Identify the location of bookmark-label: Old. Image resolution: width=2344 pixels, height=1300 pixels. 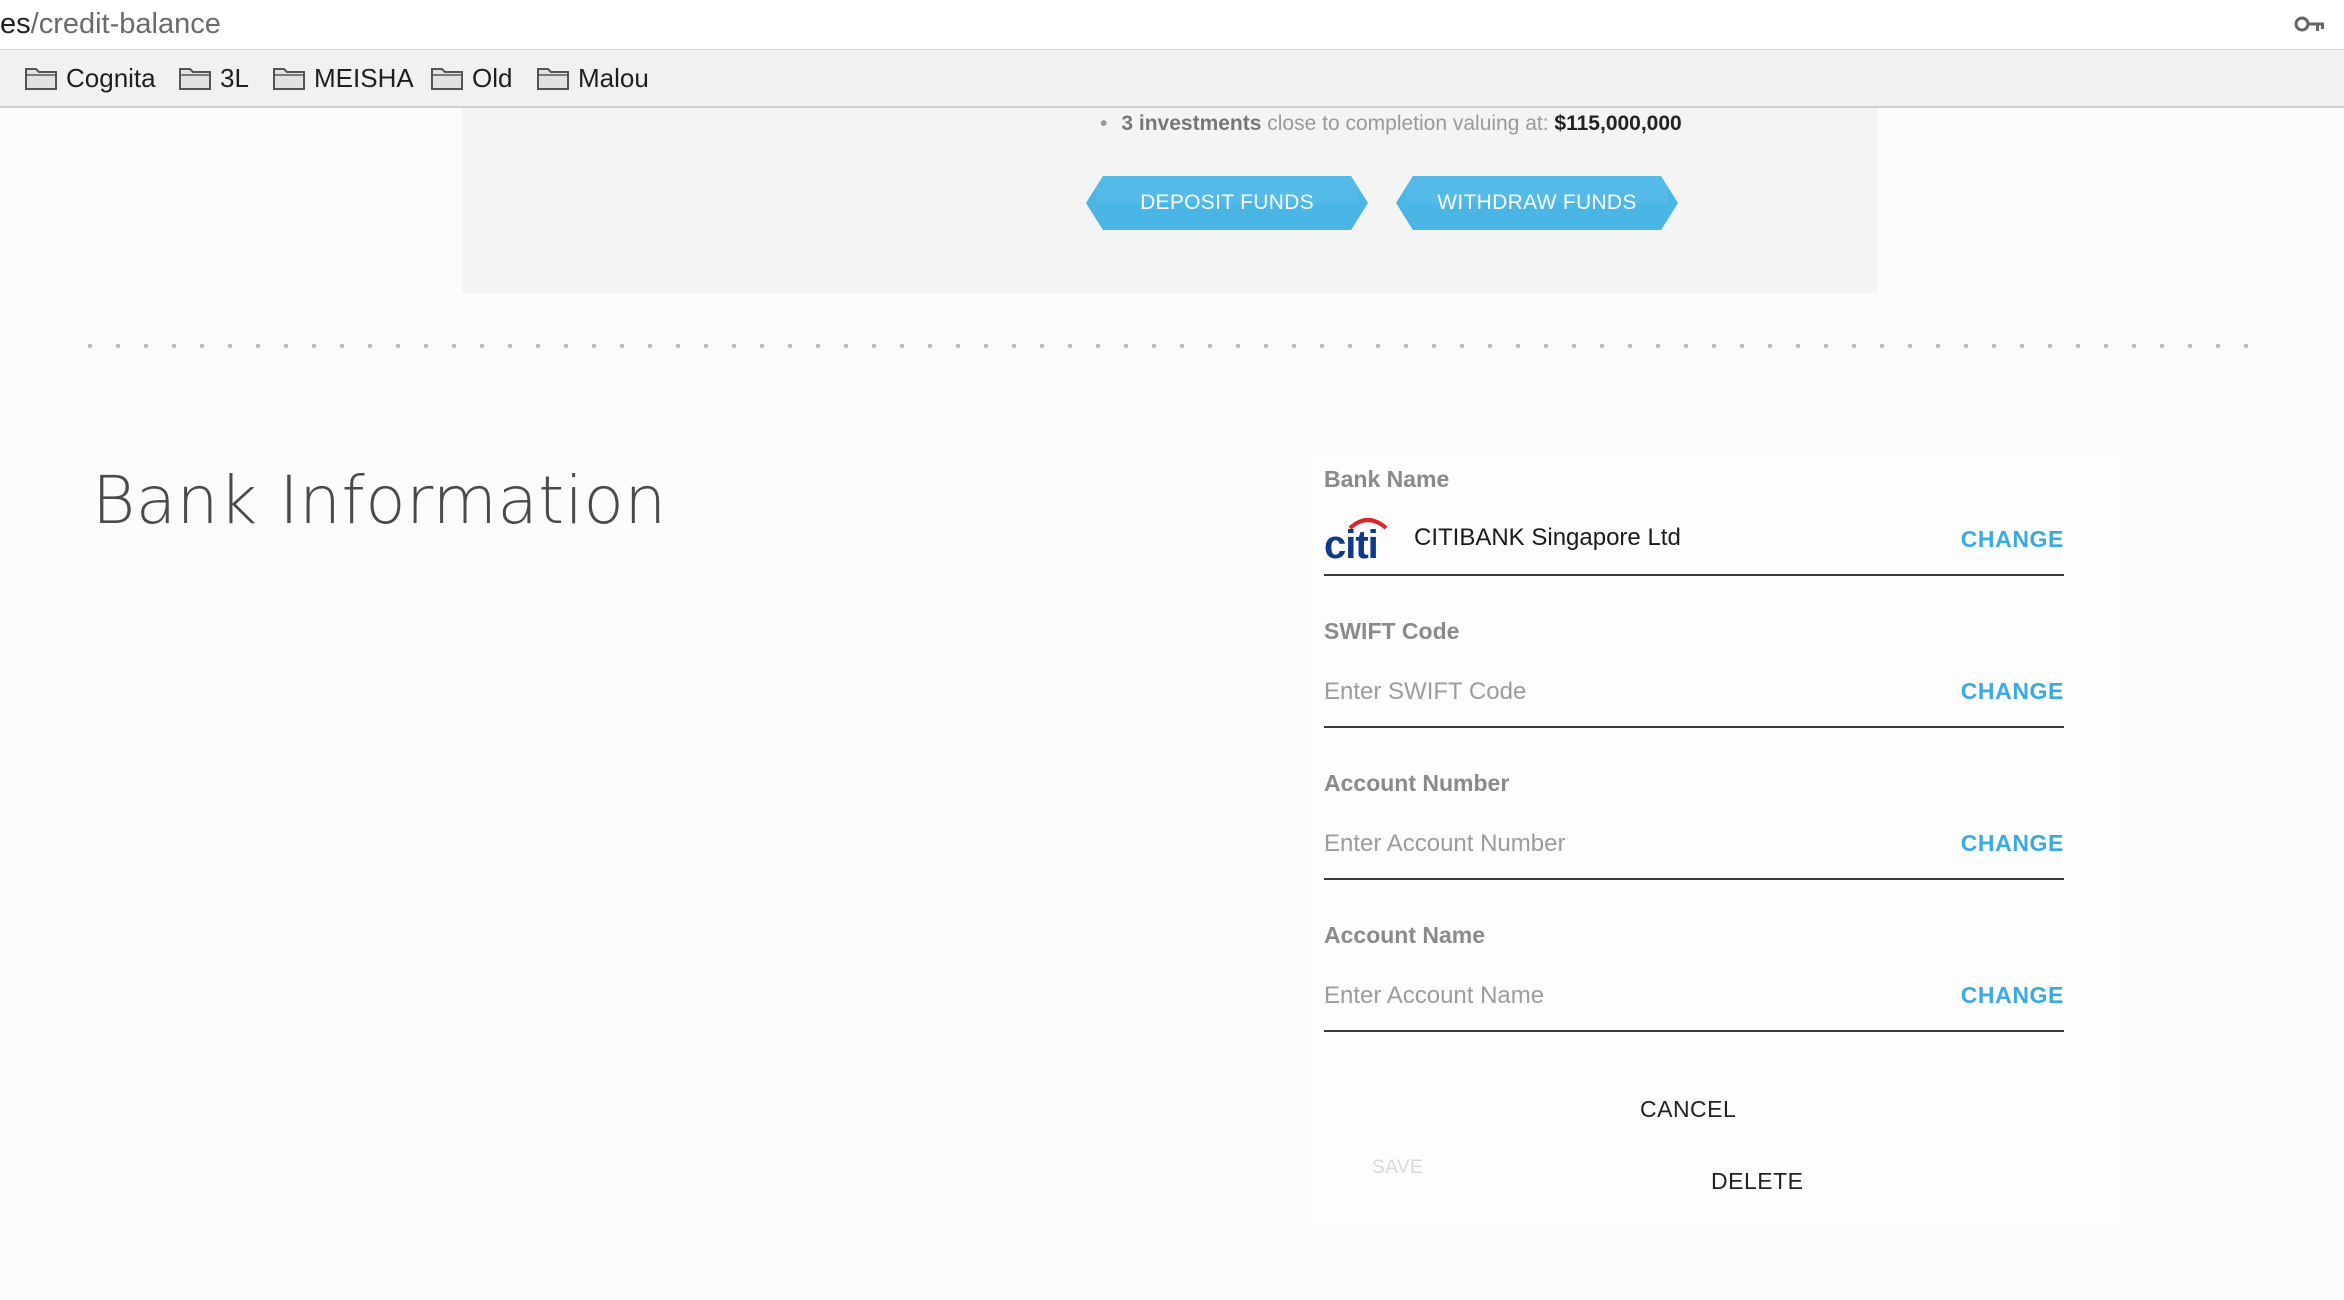
(492, 77).